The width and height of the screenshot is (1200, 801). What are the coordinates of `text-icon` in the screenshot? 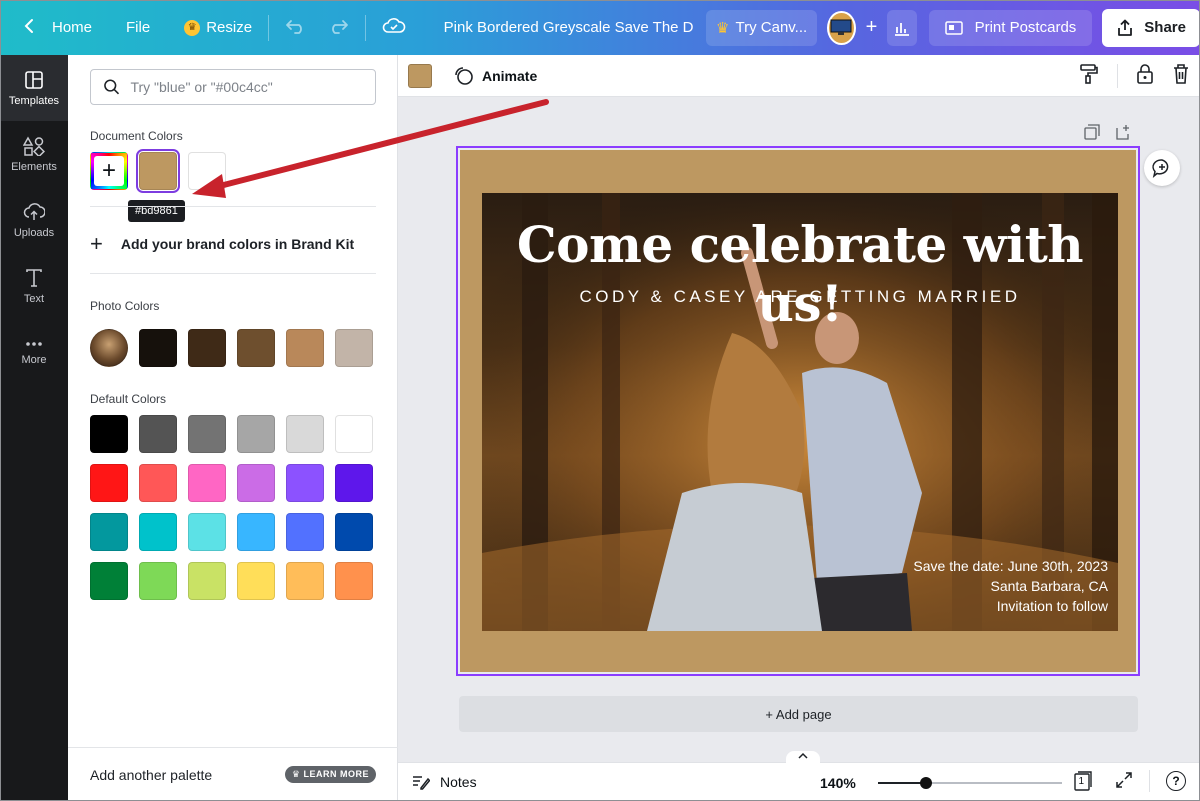 It's located at (34, 277).